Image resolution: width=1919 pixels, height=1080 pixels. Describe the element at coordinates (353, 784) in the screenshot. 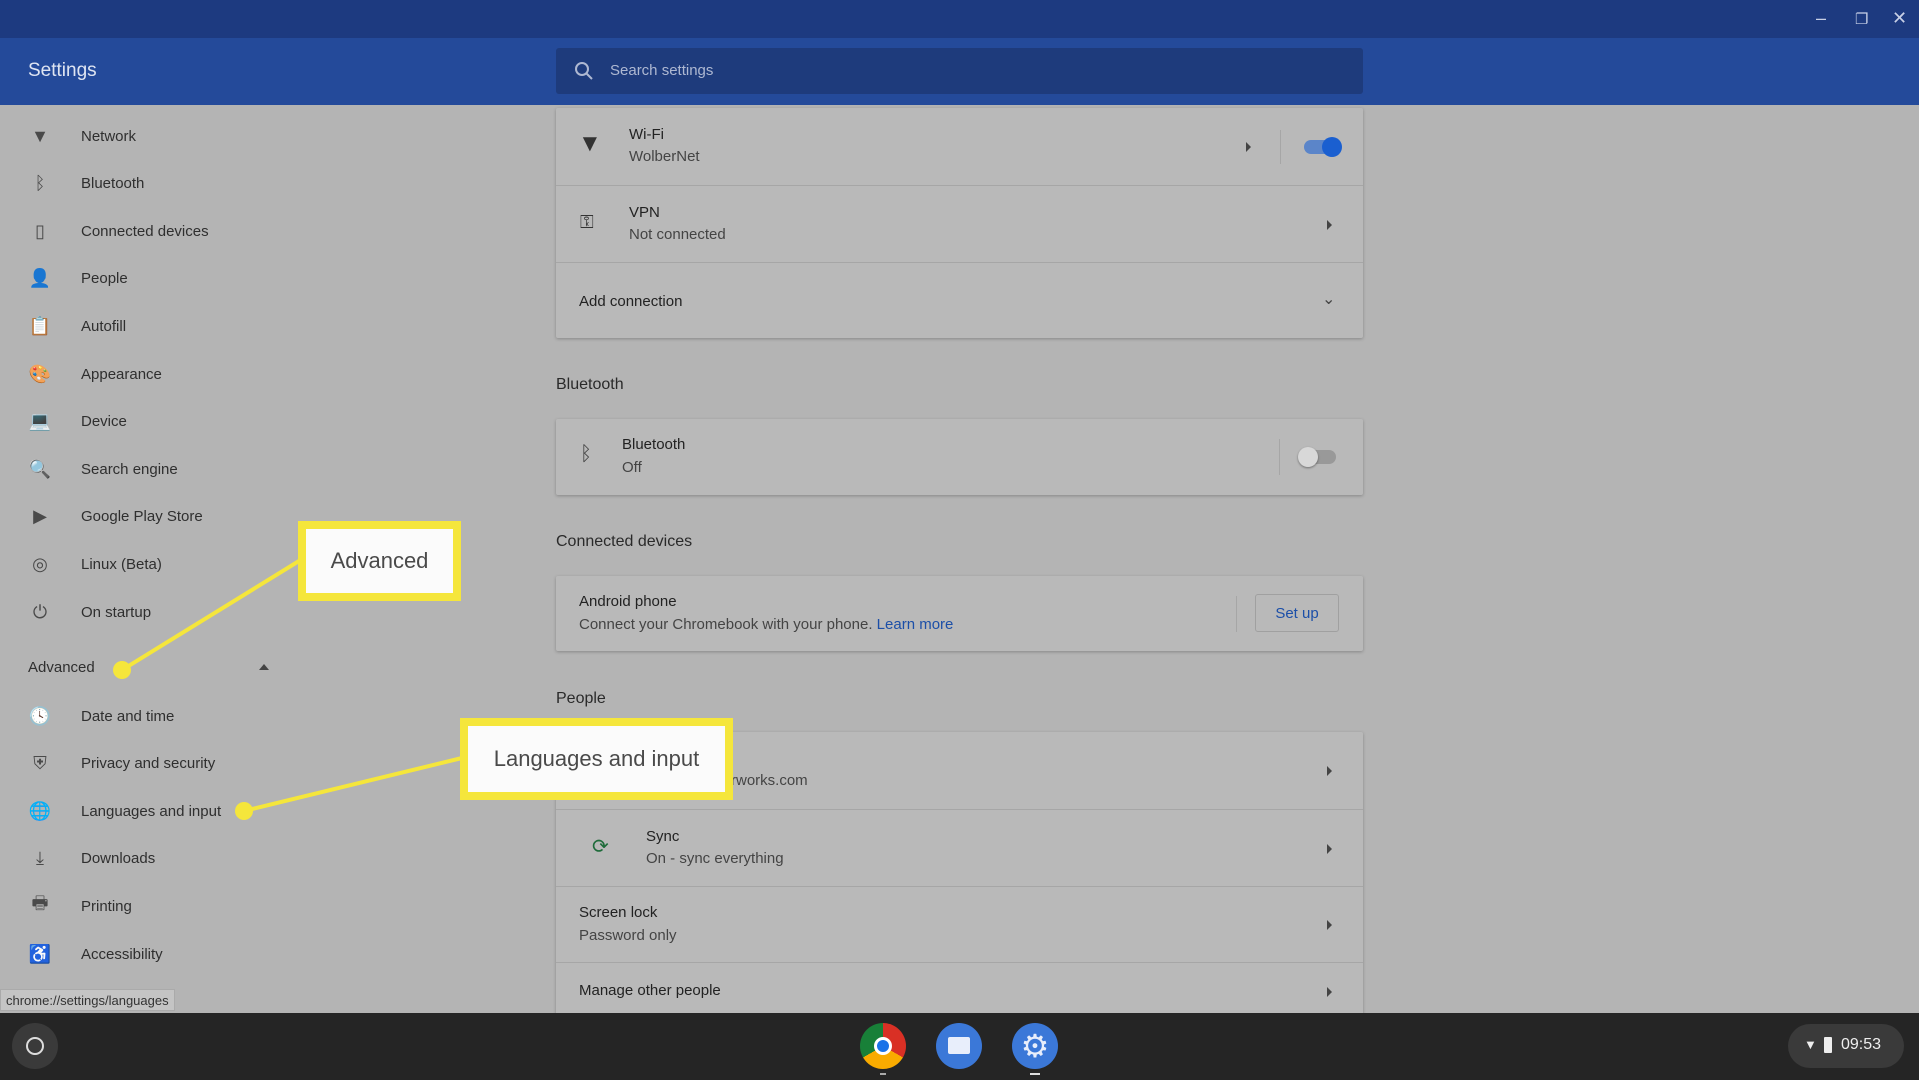

I see `languages-callout-line` at that location.